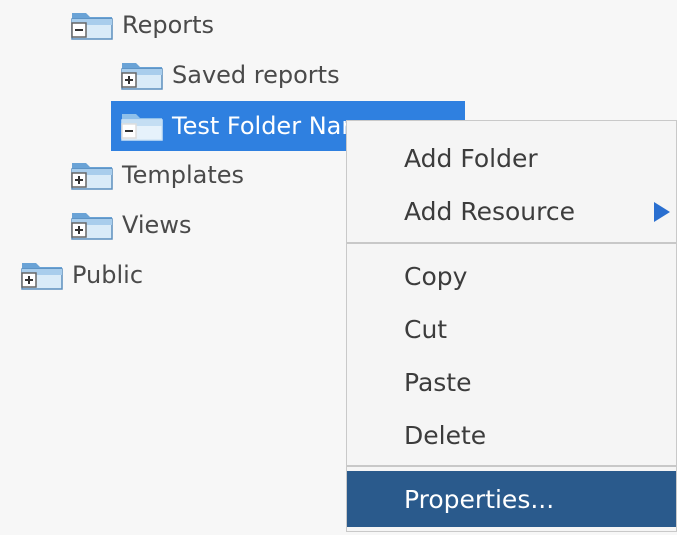 Image resolution: width=677 pixels, height=535 pixels. I want to click on tree-node-label: Views, so click(157, 225).